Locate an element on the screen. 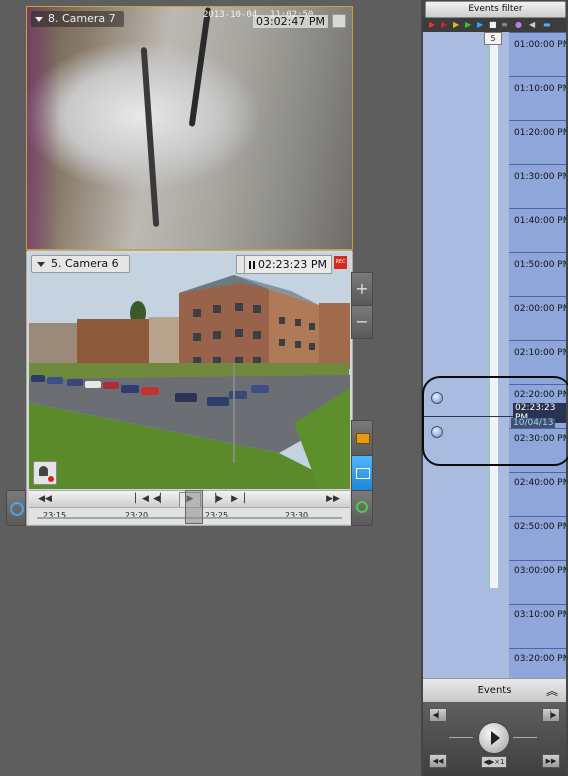 Image resolution: width=568 pixels, height=776 pixels. events-header: Events ︽ is located at coordinates (494, 690).